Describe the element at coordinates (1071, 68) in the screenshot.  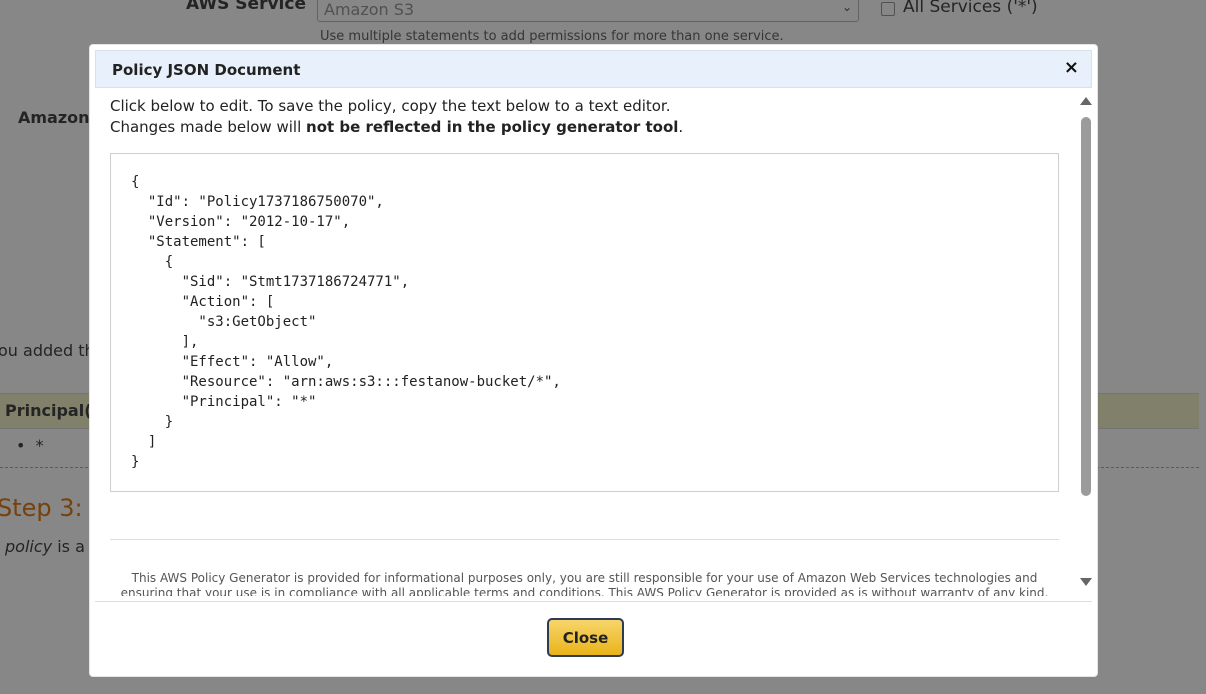
I see `close-icon: ×` at that location.